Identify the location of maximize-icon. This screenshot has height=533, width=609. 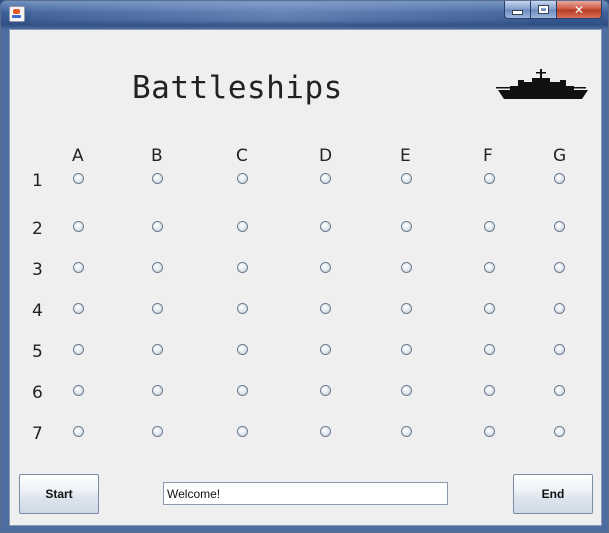
(543, 9).